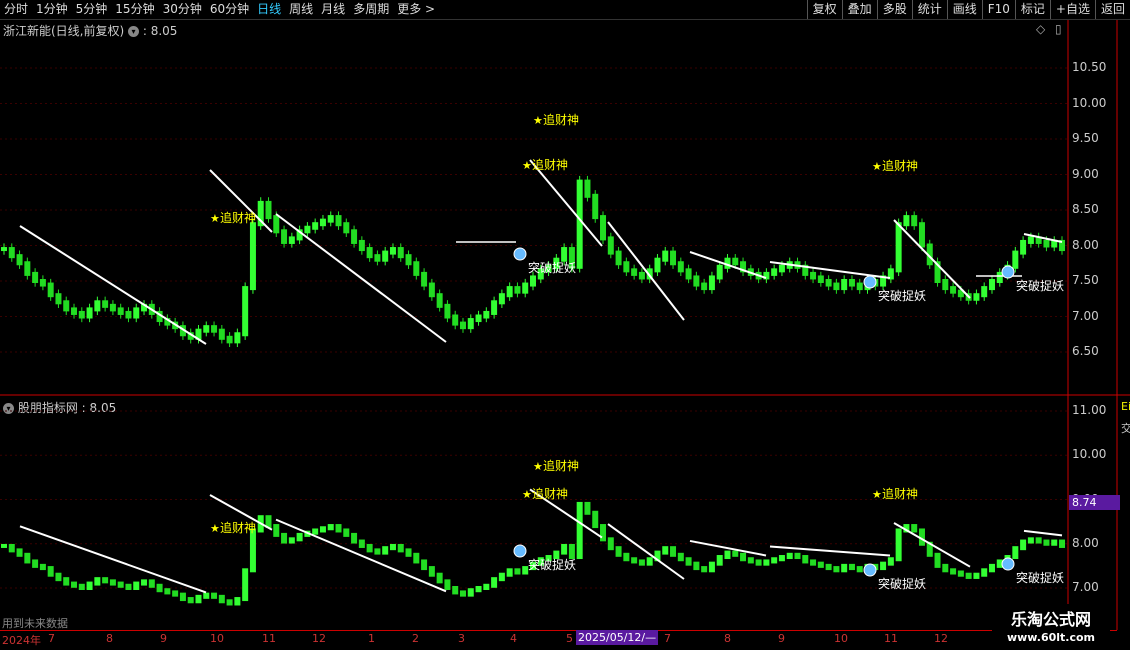 The height and width of the screenshot is (650, 1130). I want to click on date-label-13: 8, so click(727, 638).